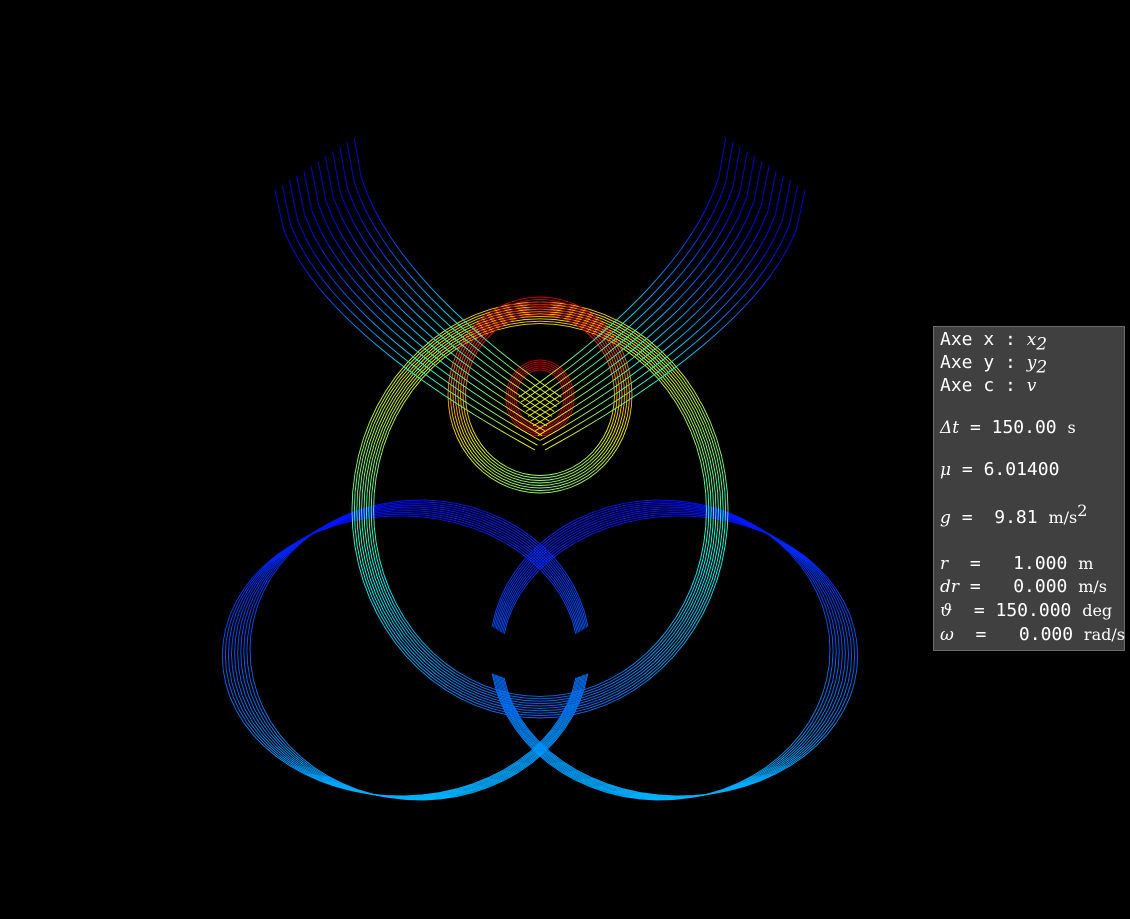  Describe the element at coordinates (1016, 564) in the screenshot. I see `r-row: r = 1.000 m` at that location.